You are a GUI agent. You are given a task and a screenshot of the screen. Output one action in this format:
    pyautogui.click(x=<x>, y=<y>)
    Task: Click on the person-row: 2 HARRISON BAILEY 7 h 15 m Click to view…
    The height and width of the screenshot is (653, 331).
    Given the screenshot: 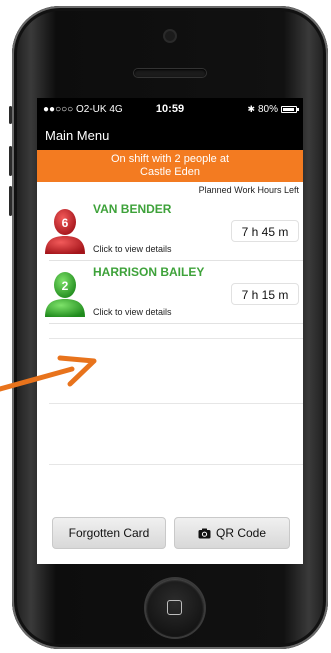 What is the action you would take?
    pyautogui.click(x=174, y=292)
    